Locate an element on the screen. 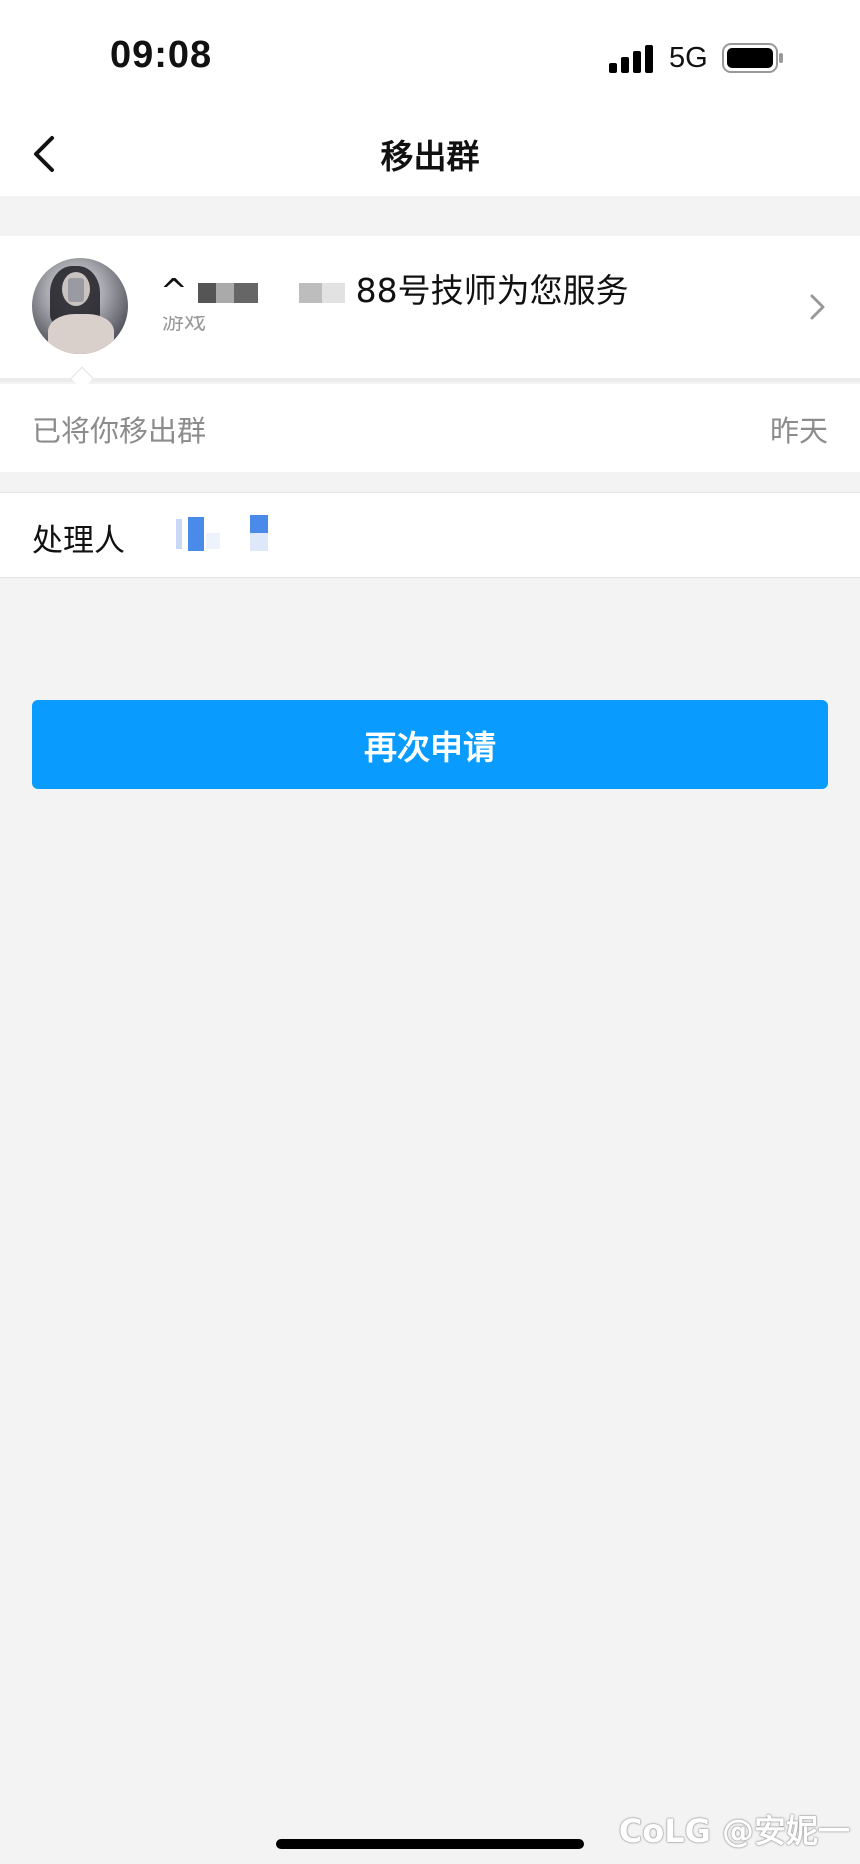  watermark: CoLG @安妮一 is located at coordinates (734, 1831).